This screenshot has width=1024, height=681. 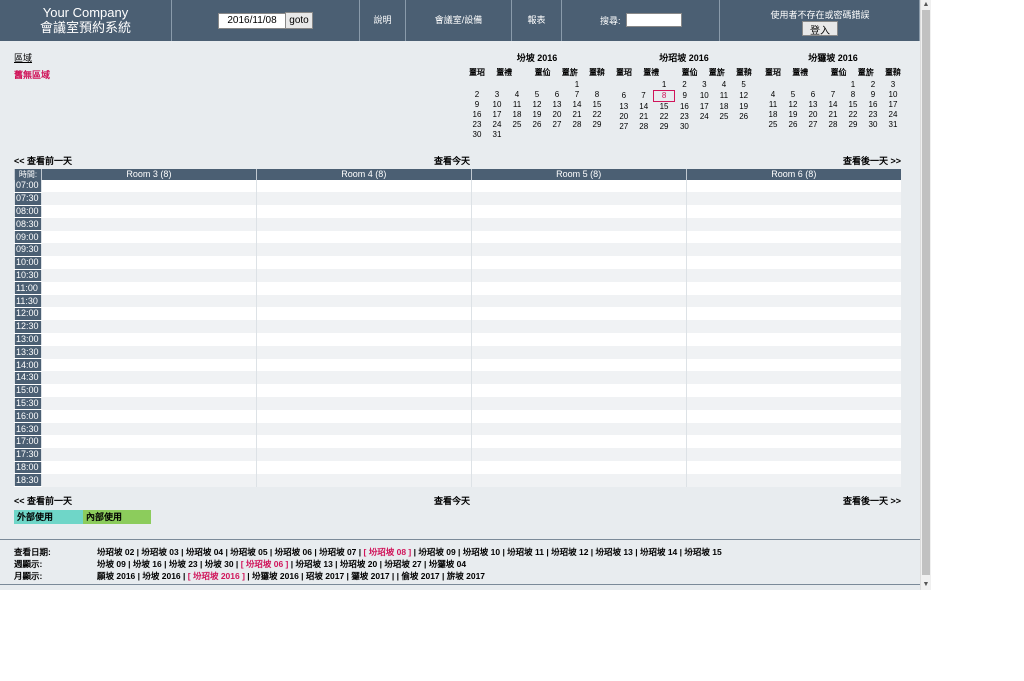 I want to click on calendar-day: 6, so click(x=624, y=96).